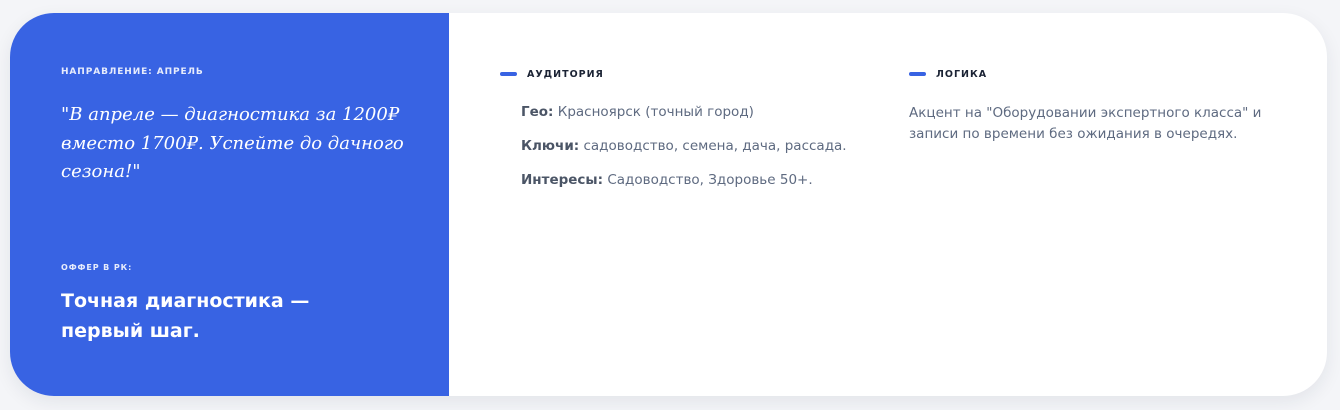 This screenshot has width=1340, height=410. I want to click on audience-title: АУДИТОРИЯ, so click(565, 74).